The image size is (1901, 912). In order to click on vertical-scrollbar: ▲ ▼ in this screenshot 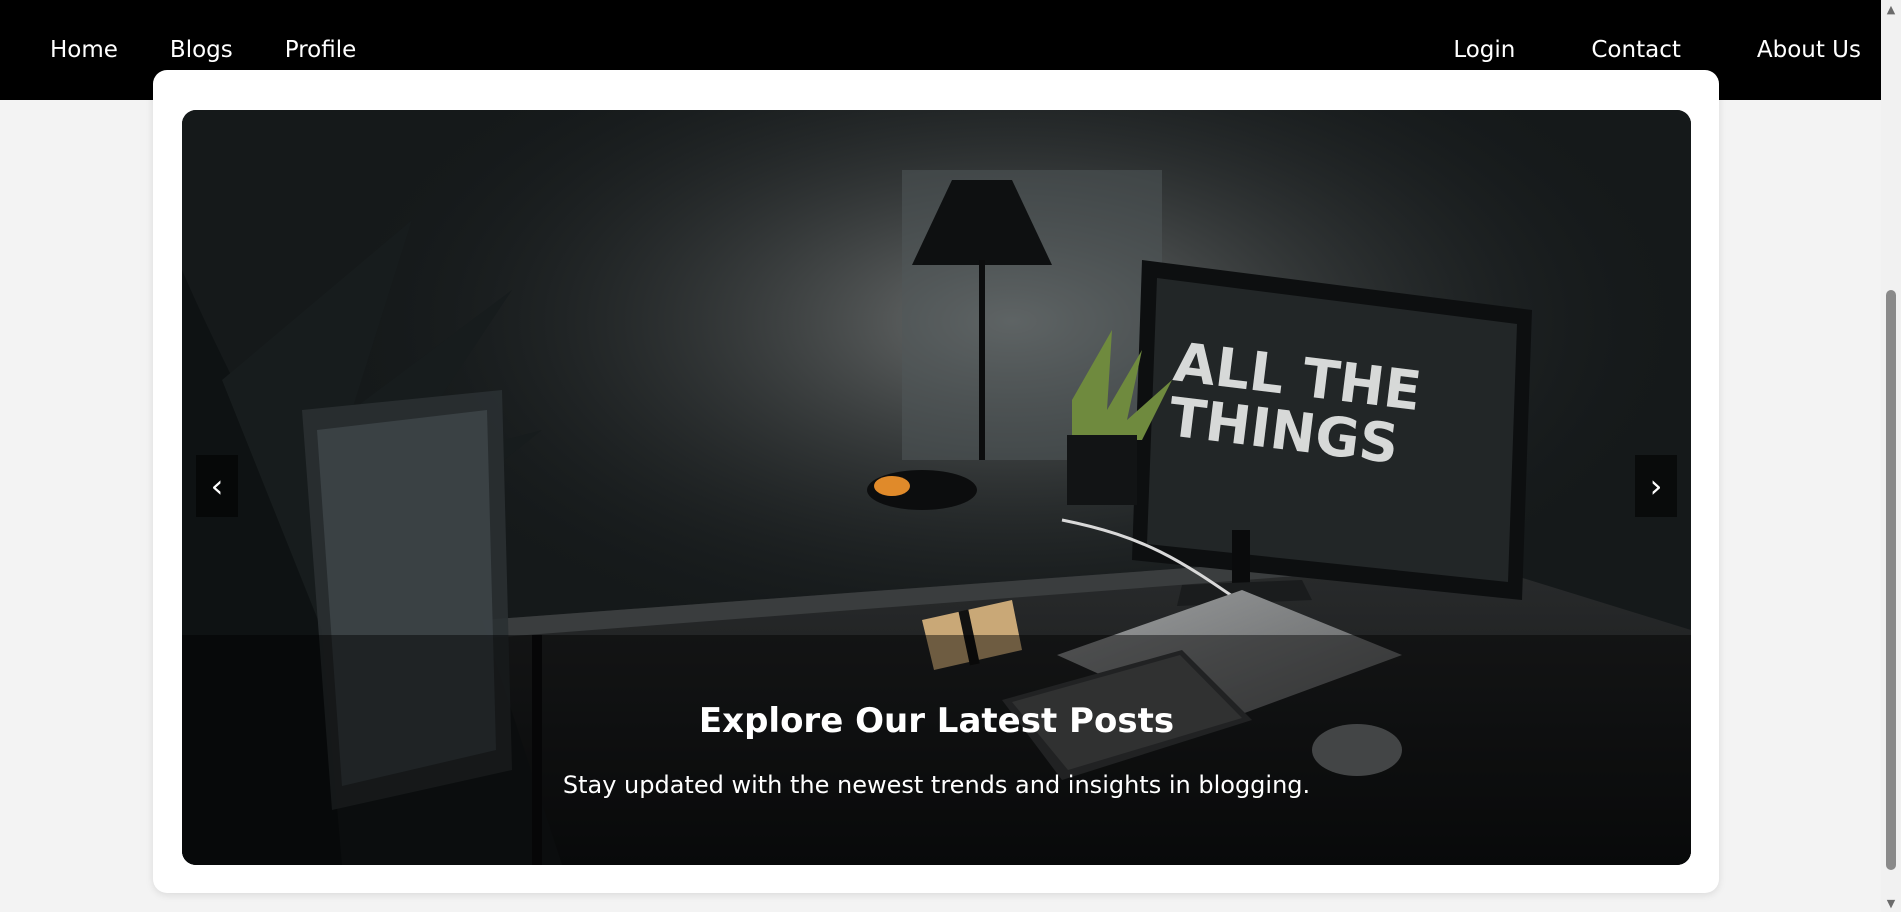, I will do `click(1891, 456)`.